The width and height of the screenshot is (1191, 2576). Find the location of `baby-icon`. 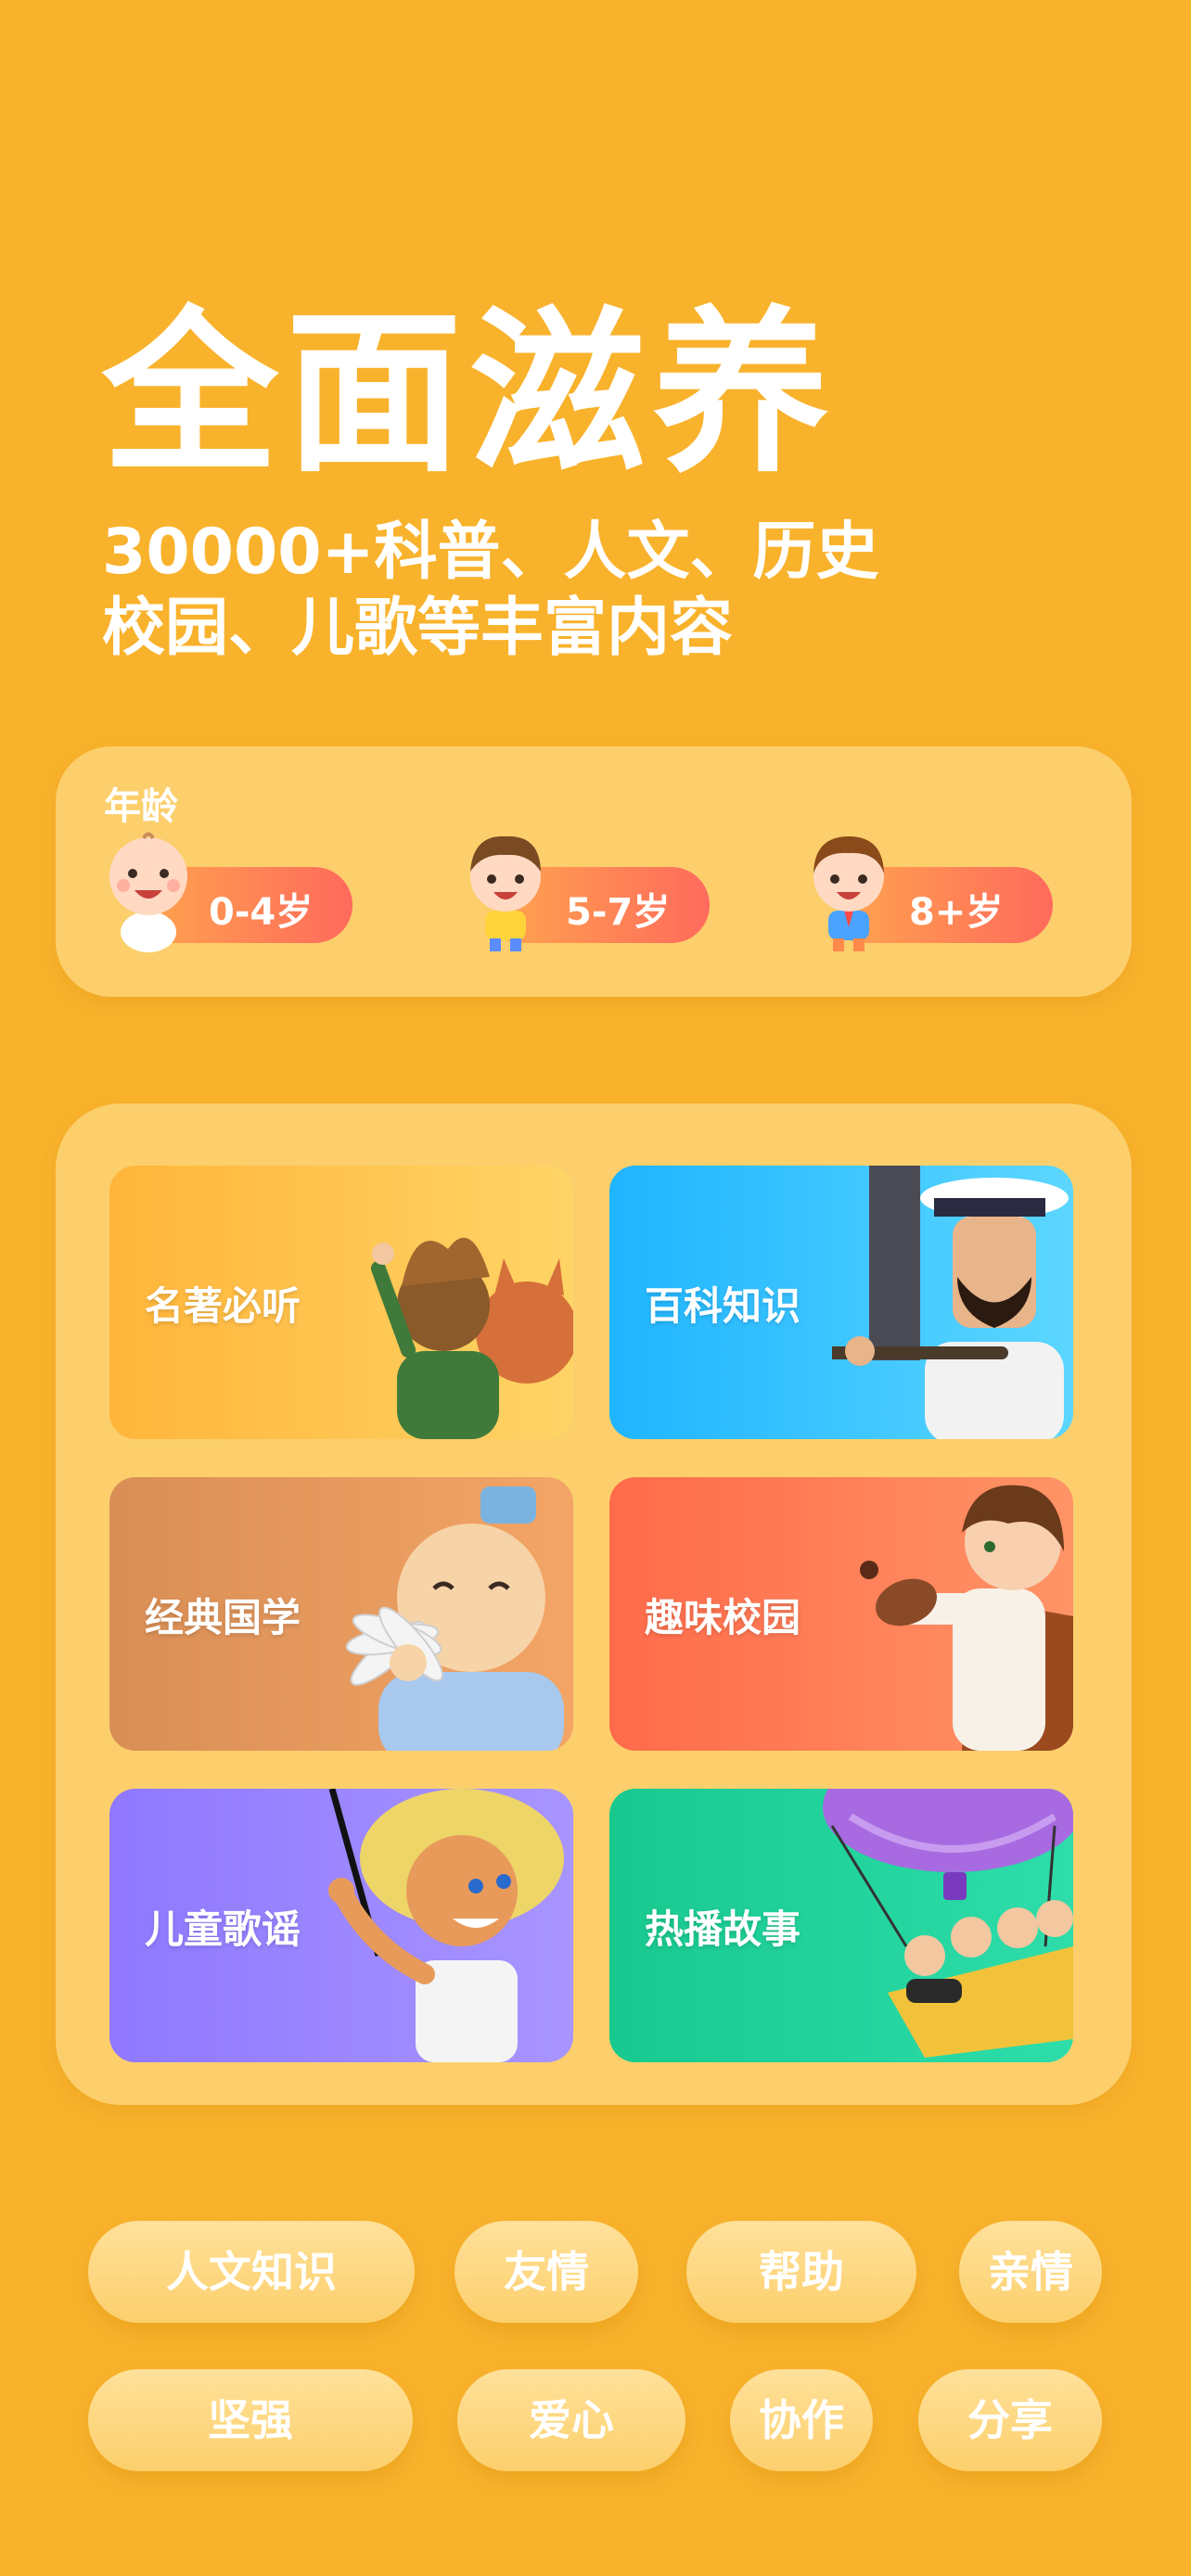

baby-icon is located at coordinates (148, 892).